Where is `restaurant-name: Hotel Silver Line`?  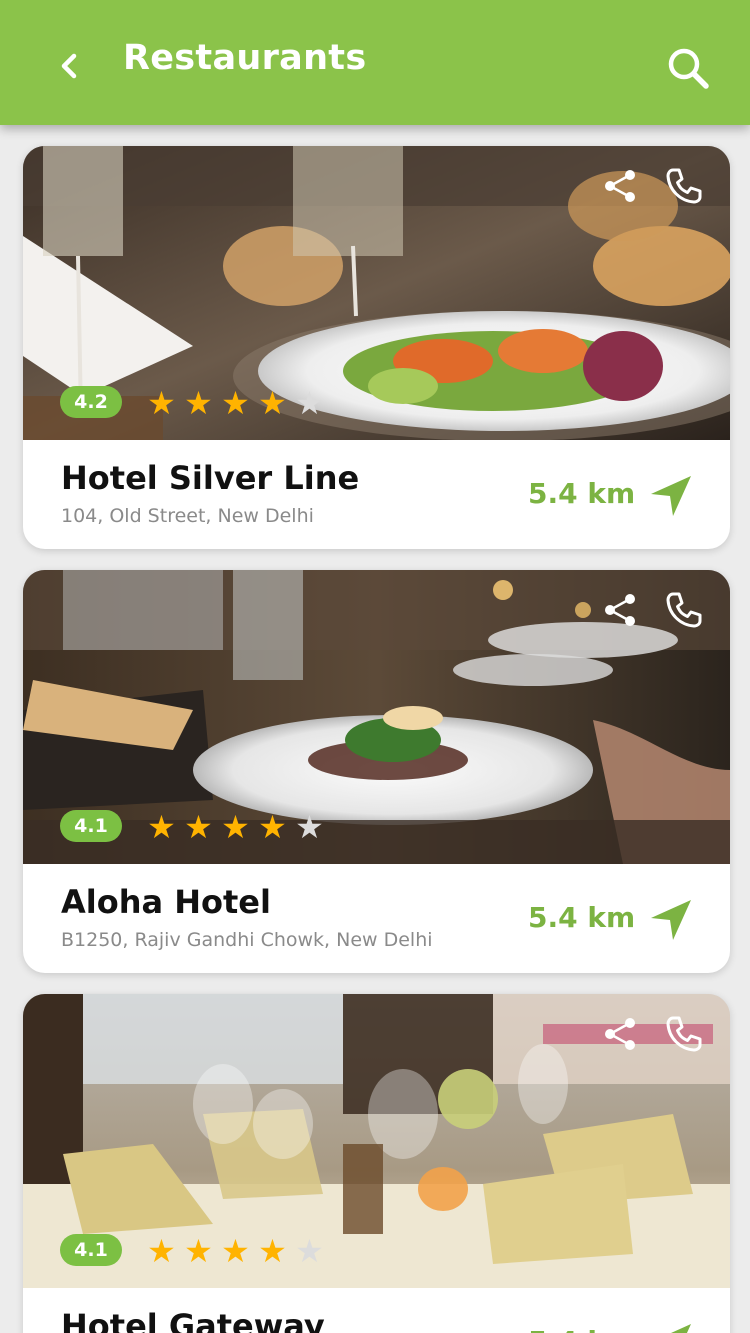
restaurant-name: Hotel Silver Line is located at coordinates (210, 478).